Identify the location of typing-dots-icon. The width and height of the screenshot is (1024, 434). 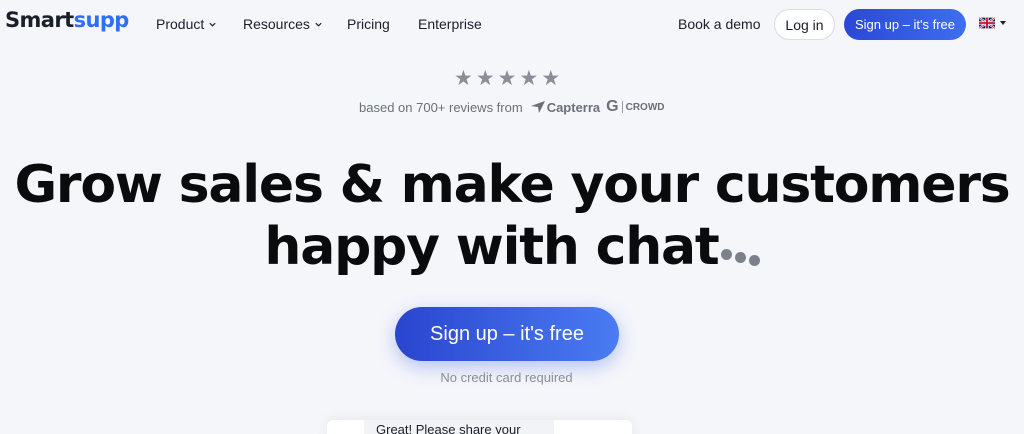
(740, 257).